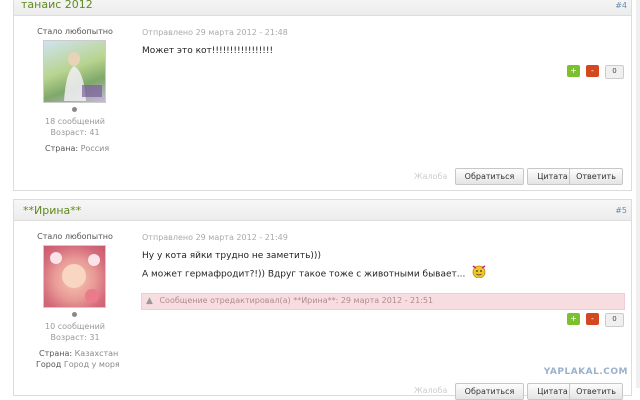 The height and width of the screenshot is (400, 640). I want to click on message-count: 10 сообщений, so click(75, 326).